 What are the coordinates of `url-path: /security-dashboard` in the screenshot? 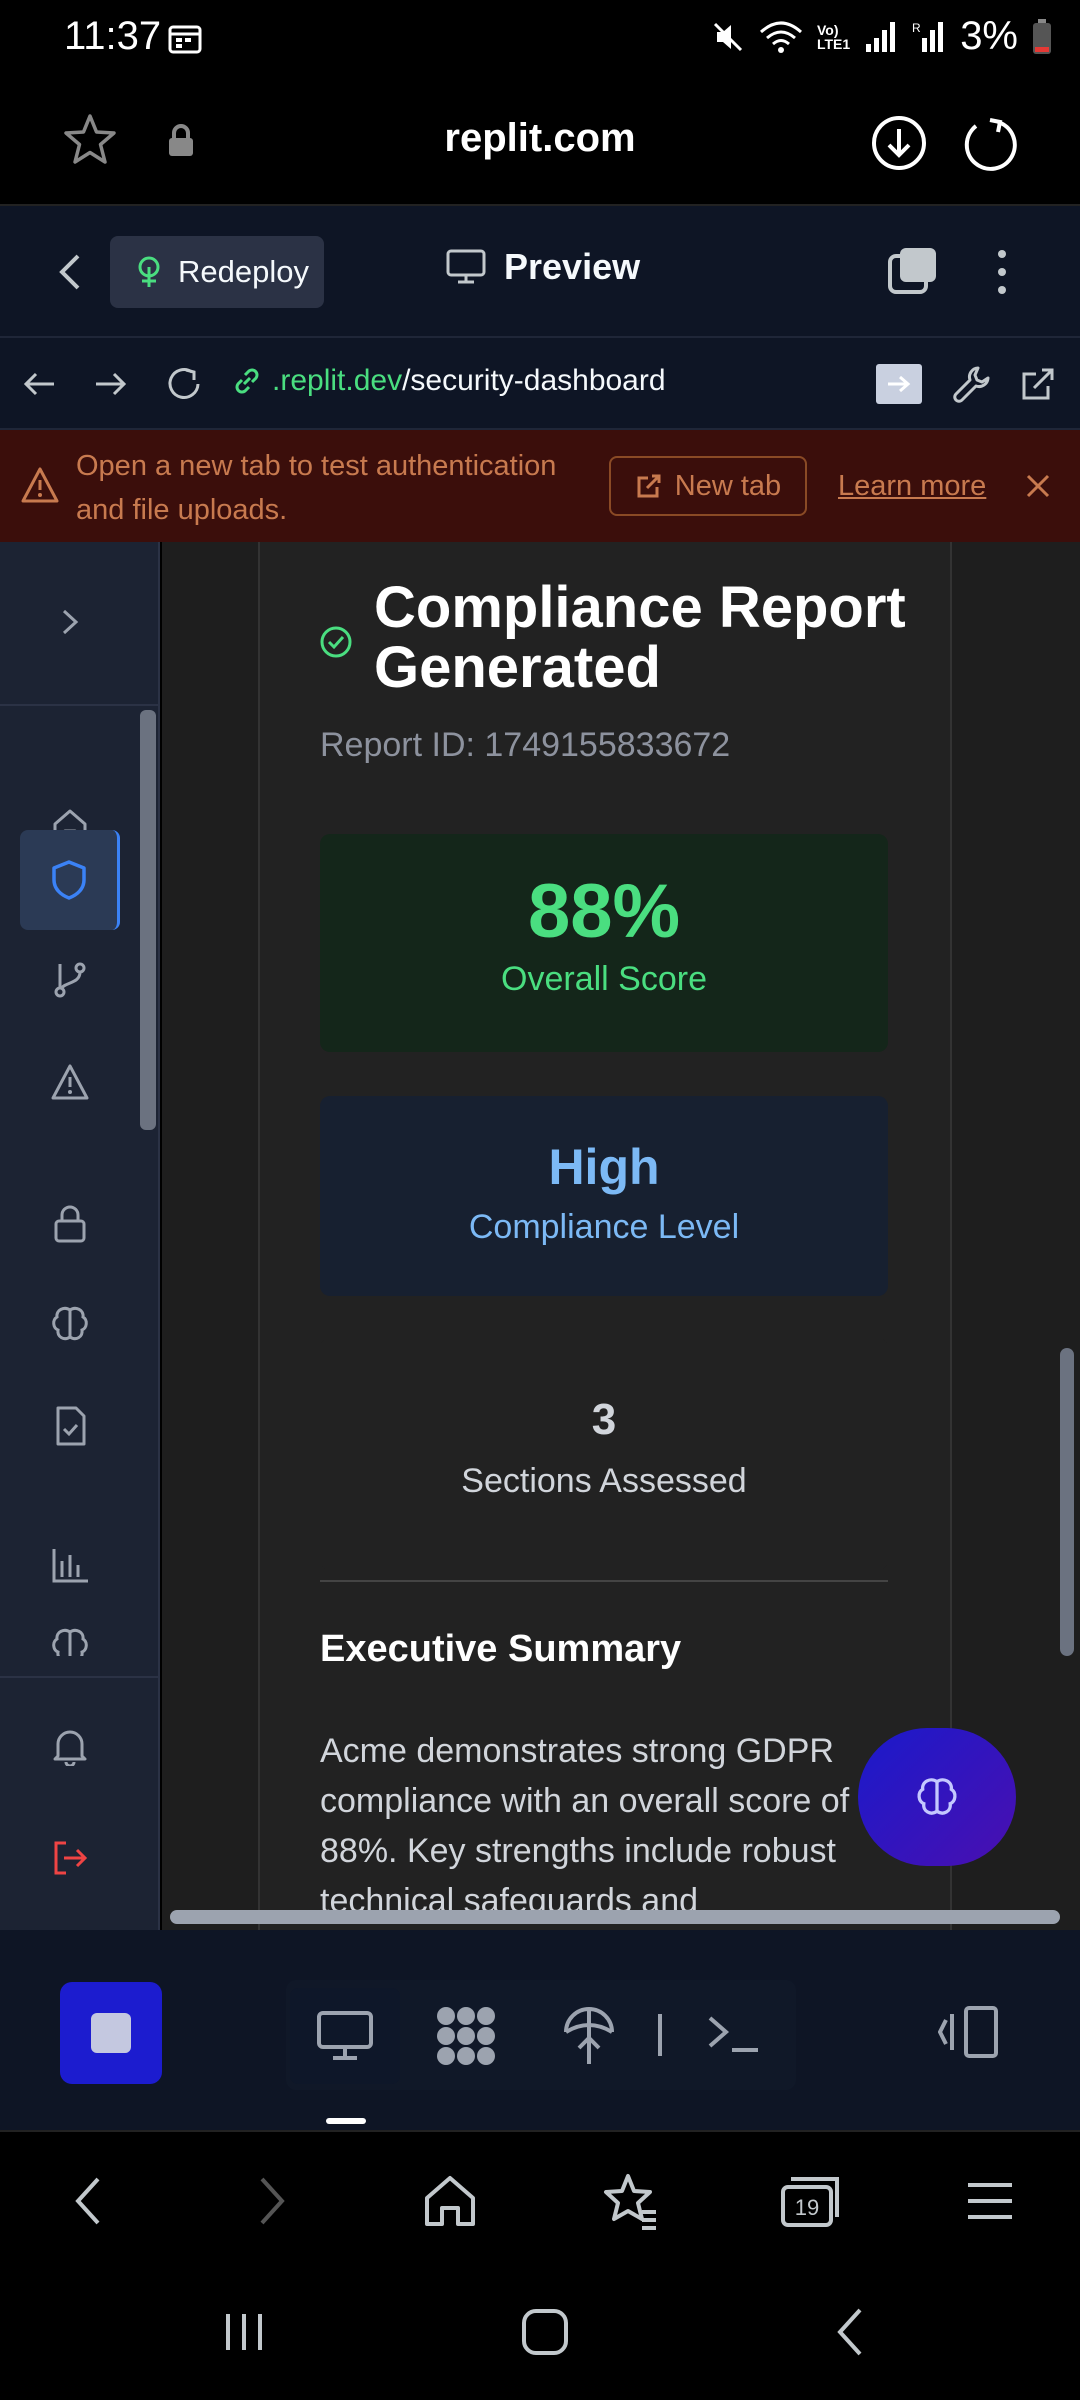 It's located at (534, 380).